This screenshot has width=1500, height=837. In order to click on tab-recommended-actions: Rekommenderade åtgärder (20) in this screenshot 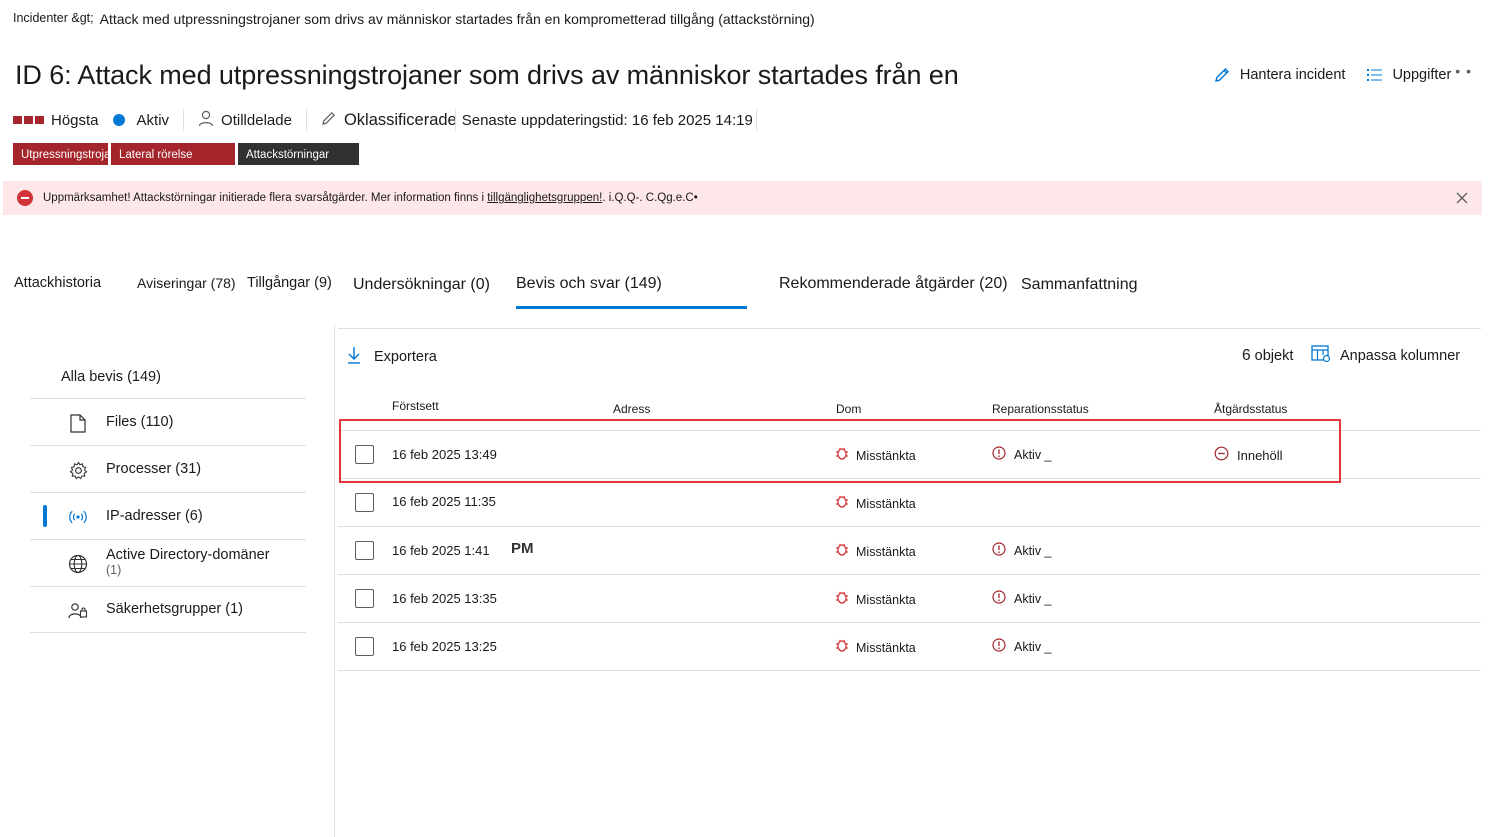, I will do `click(893, 284)`.